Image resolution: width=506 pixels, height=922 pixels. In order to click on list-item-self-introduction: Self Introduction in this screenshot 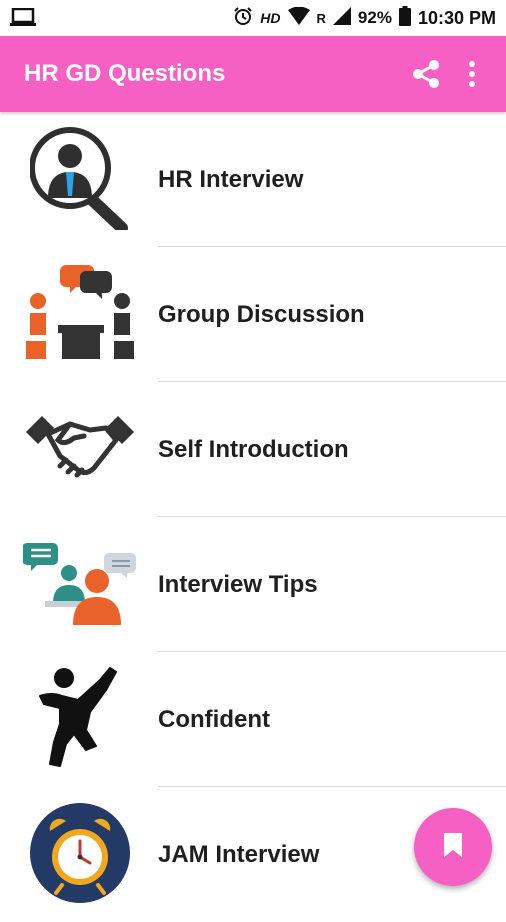, I will do `click(253, 449)`.